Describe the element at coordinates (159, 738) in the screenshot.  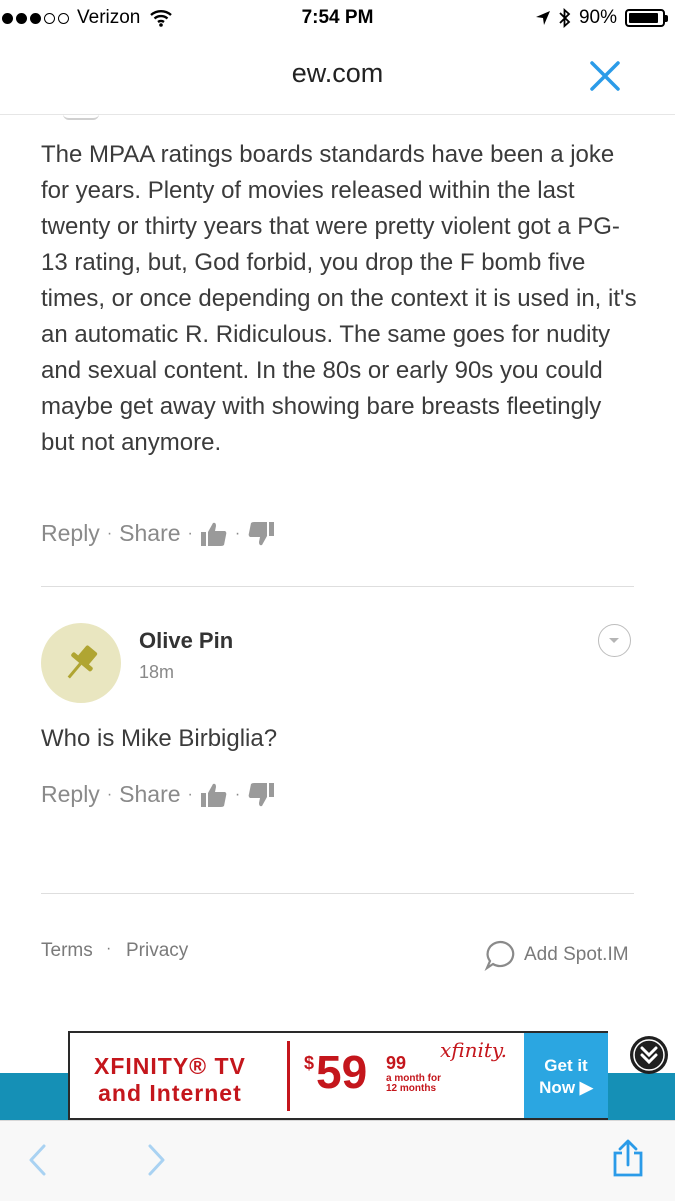
I see `comment-body: Who is Mike Birbiglia?` at that location.